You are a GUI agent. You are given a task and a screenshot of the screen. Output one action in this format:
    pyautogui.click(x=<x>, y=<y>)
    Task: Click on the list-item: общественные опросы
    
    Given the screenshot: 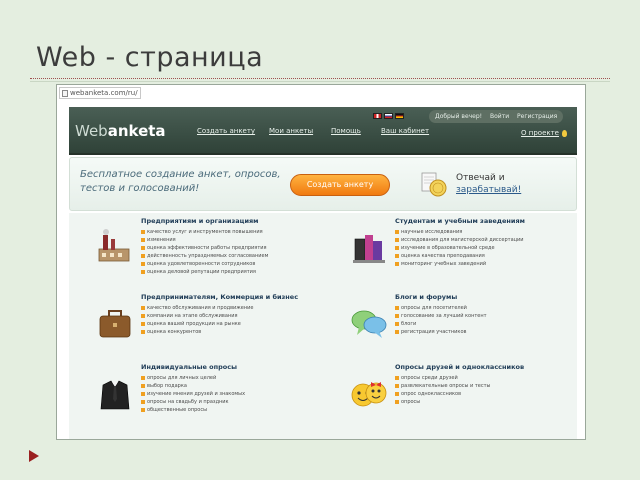 What is the action you would take?
    pyautogui.click(x=228, y=410)
    